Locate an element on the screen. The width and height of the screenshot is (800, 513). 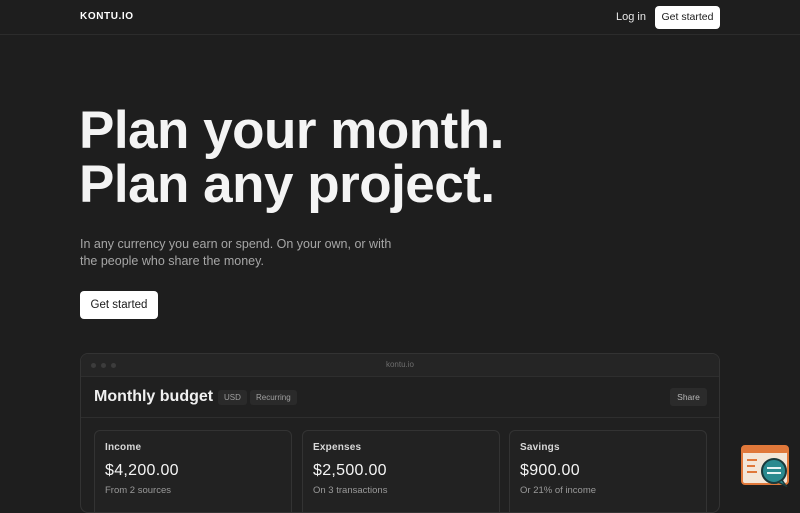
login-link: Log in is located at coordinates (631, 17).